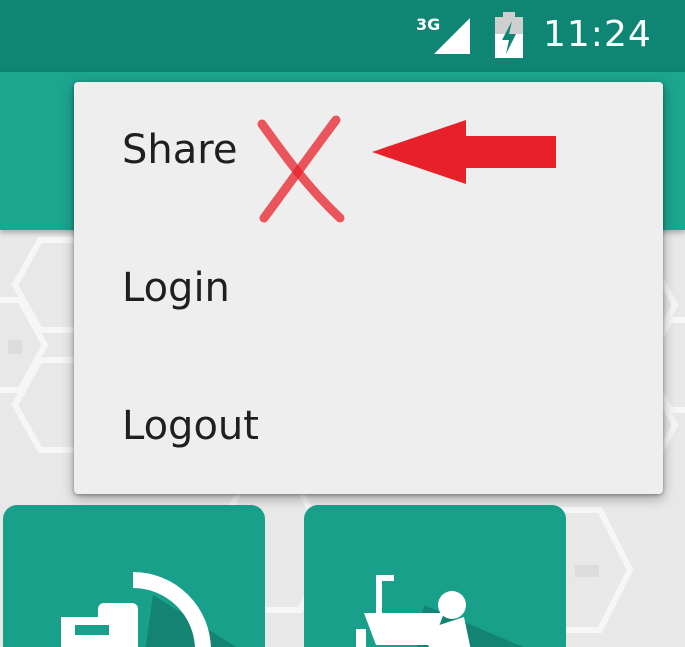  I want to click on electrician-tile, so click(134, 576).